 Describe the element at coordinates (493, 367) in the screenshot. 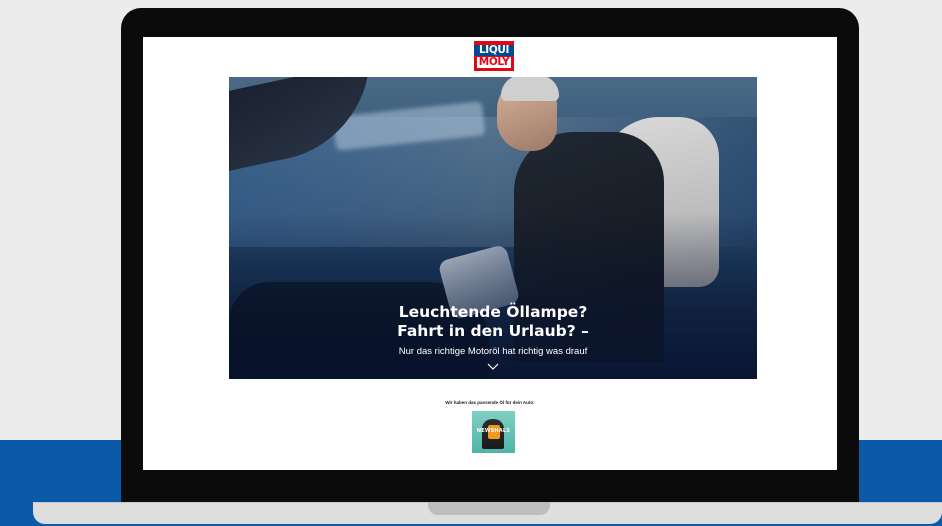

I see `chevron-down-icon` at that location.